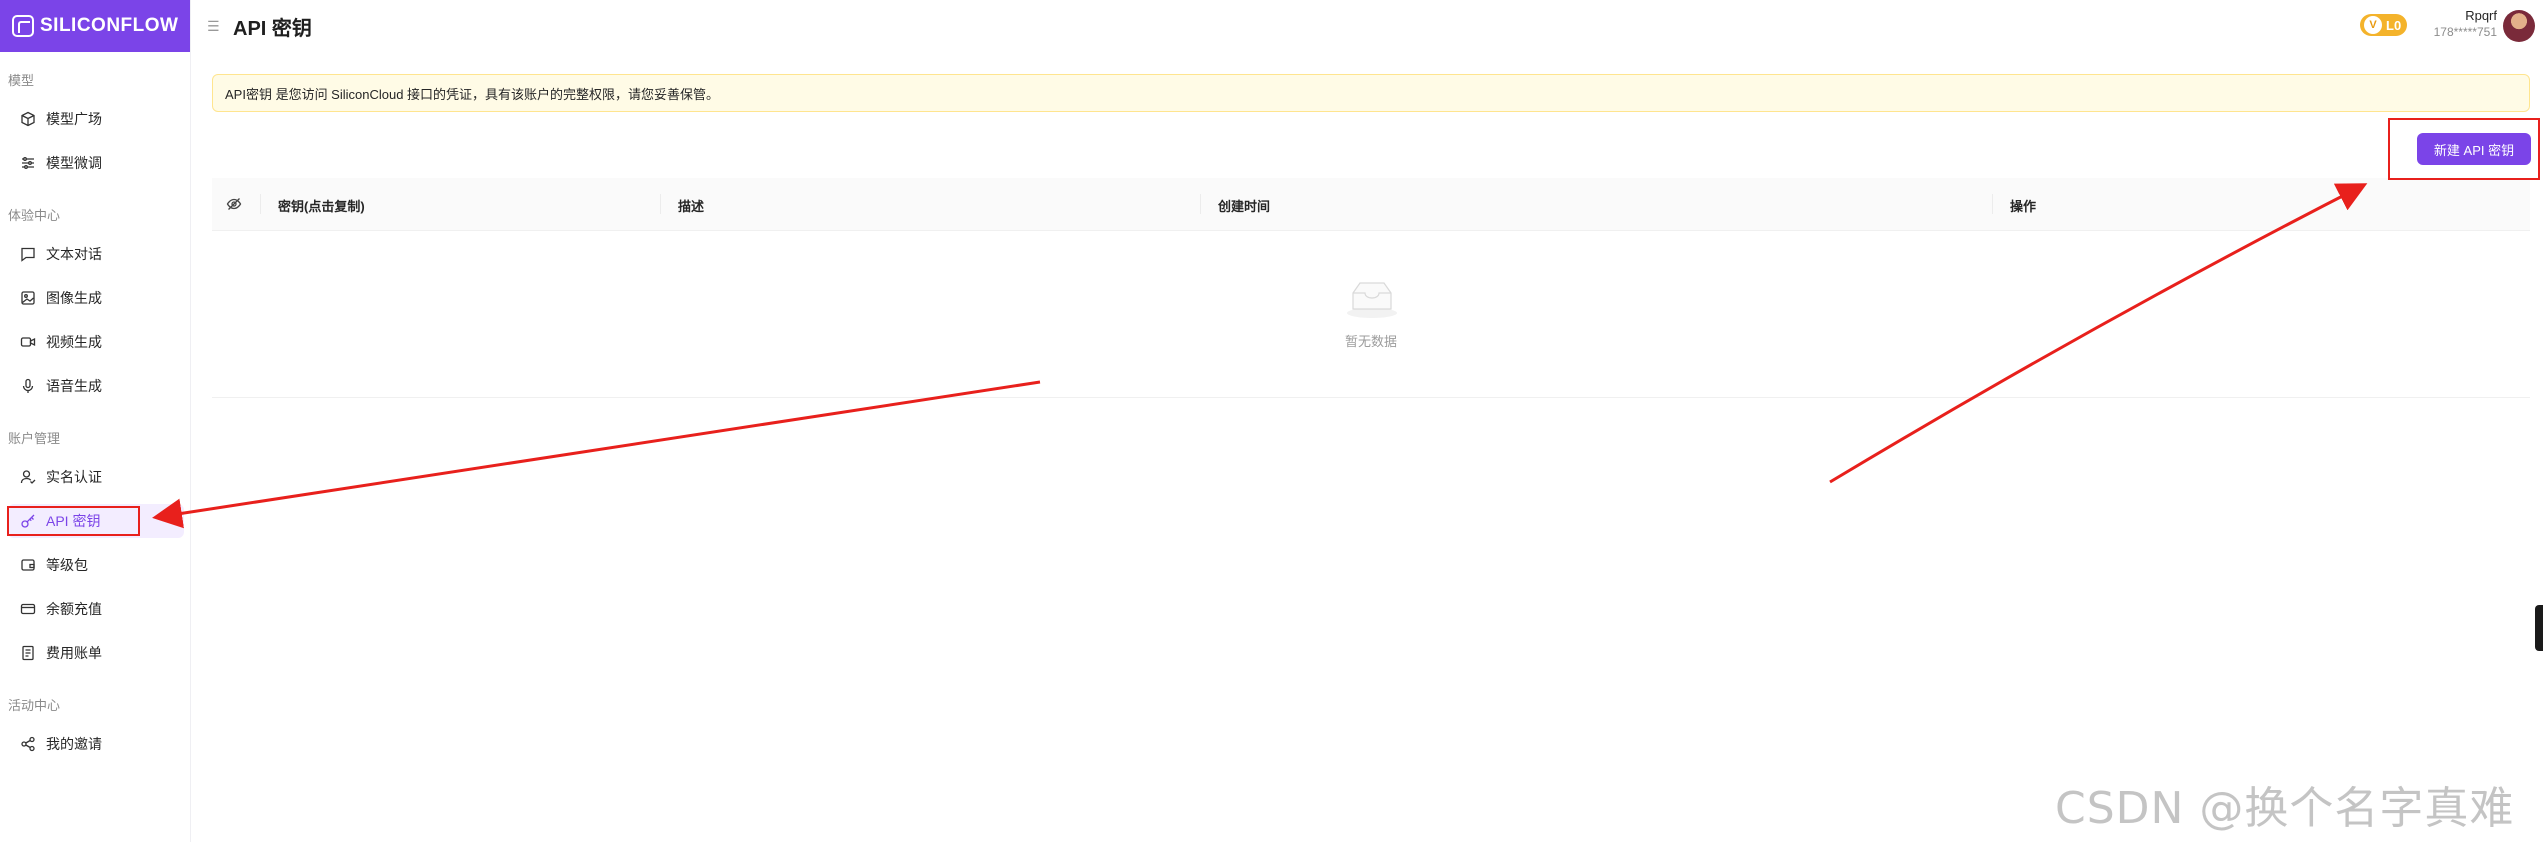 The width and height of the screenshot is (2543, 842). Describe the element at coordinates (596, 454) in the screenshot. I see `annotation-arrow-left` at that location.